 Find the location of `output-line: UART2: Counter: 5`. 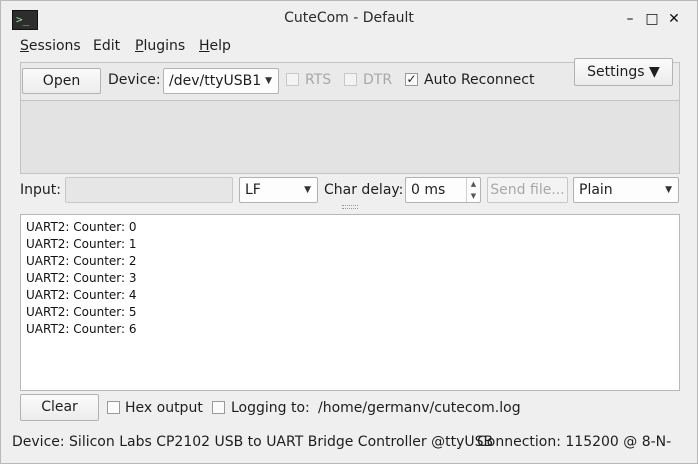

output-line: UART2: Counter: 5 is located at coordinates (81, 312).